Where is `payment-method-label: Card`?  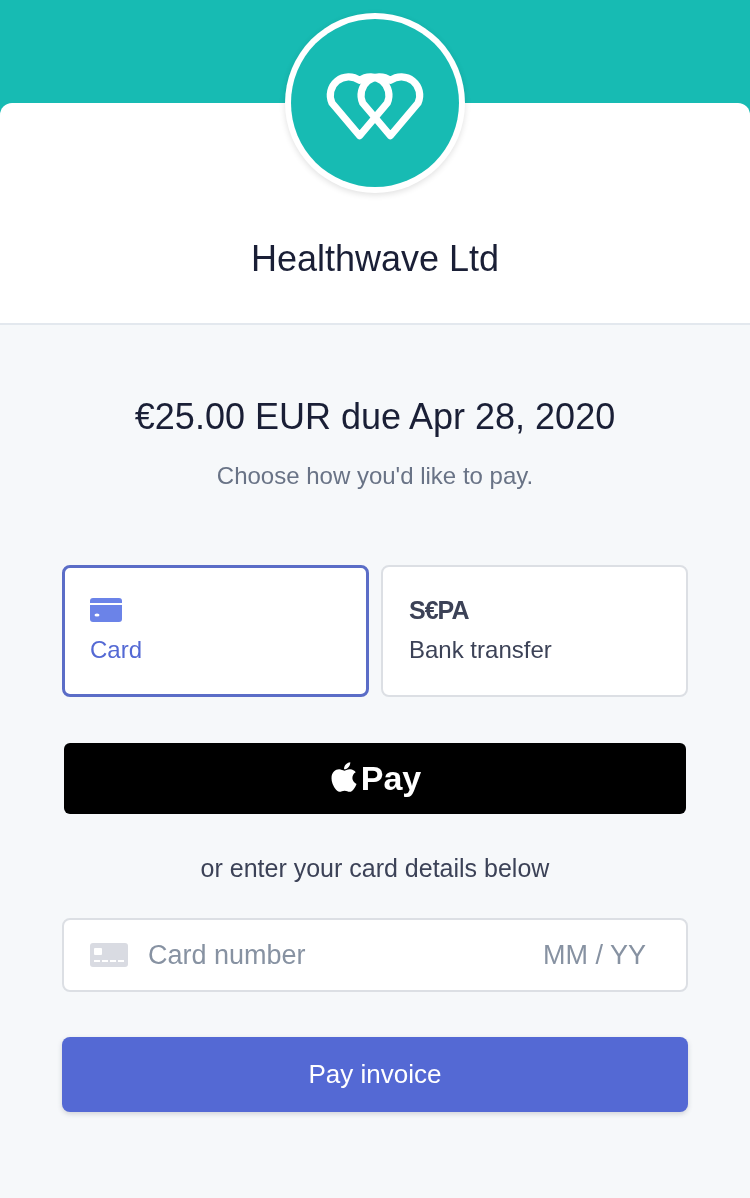 payment-method-label: Card is located at coordinates (116, 650).